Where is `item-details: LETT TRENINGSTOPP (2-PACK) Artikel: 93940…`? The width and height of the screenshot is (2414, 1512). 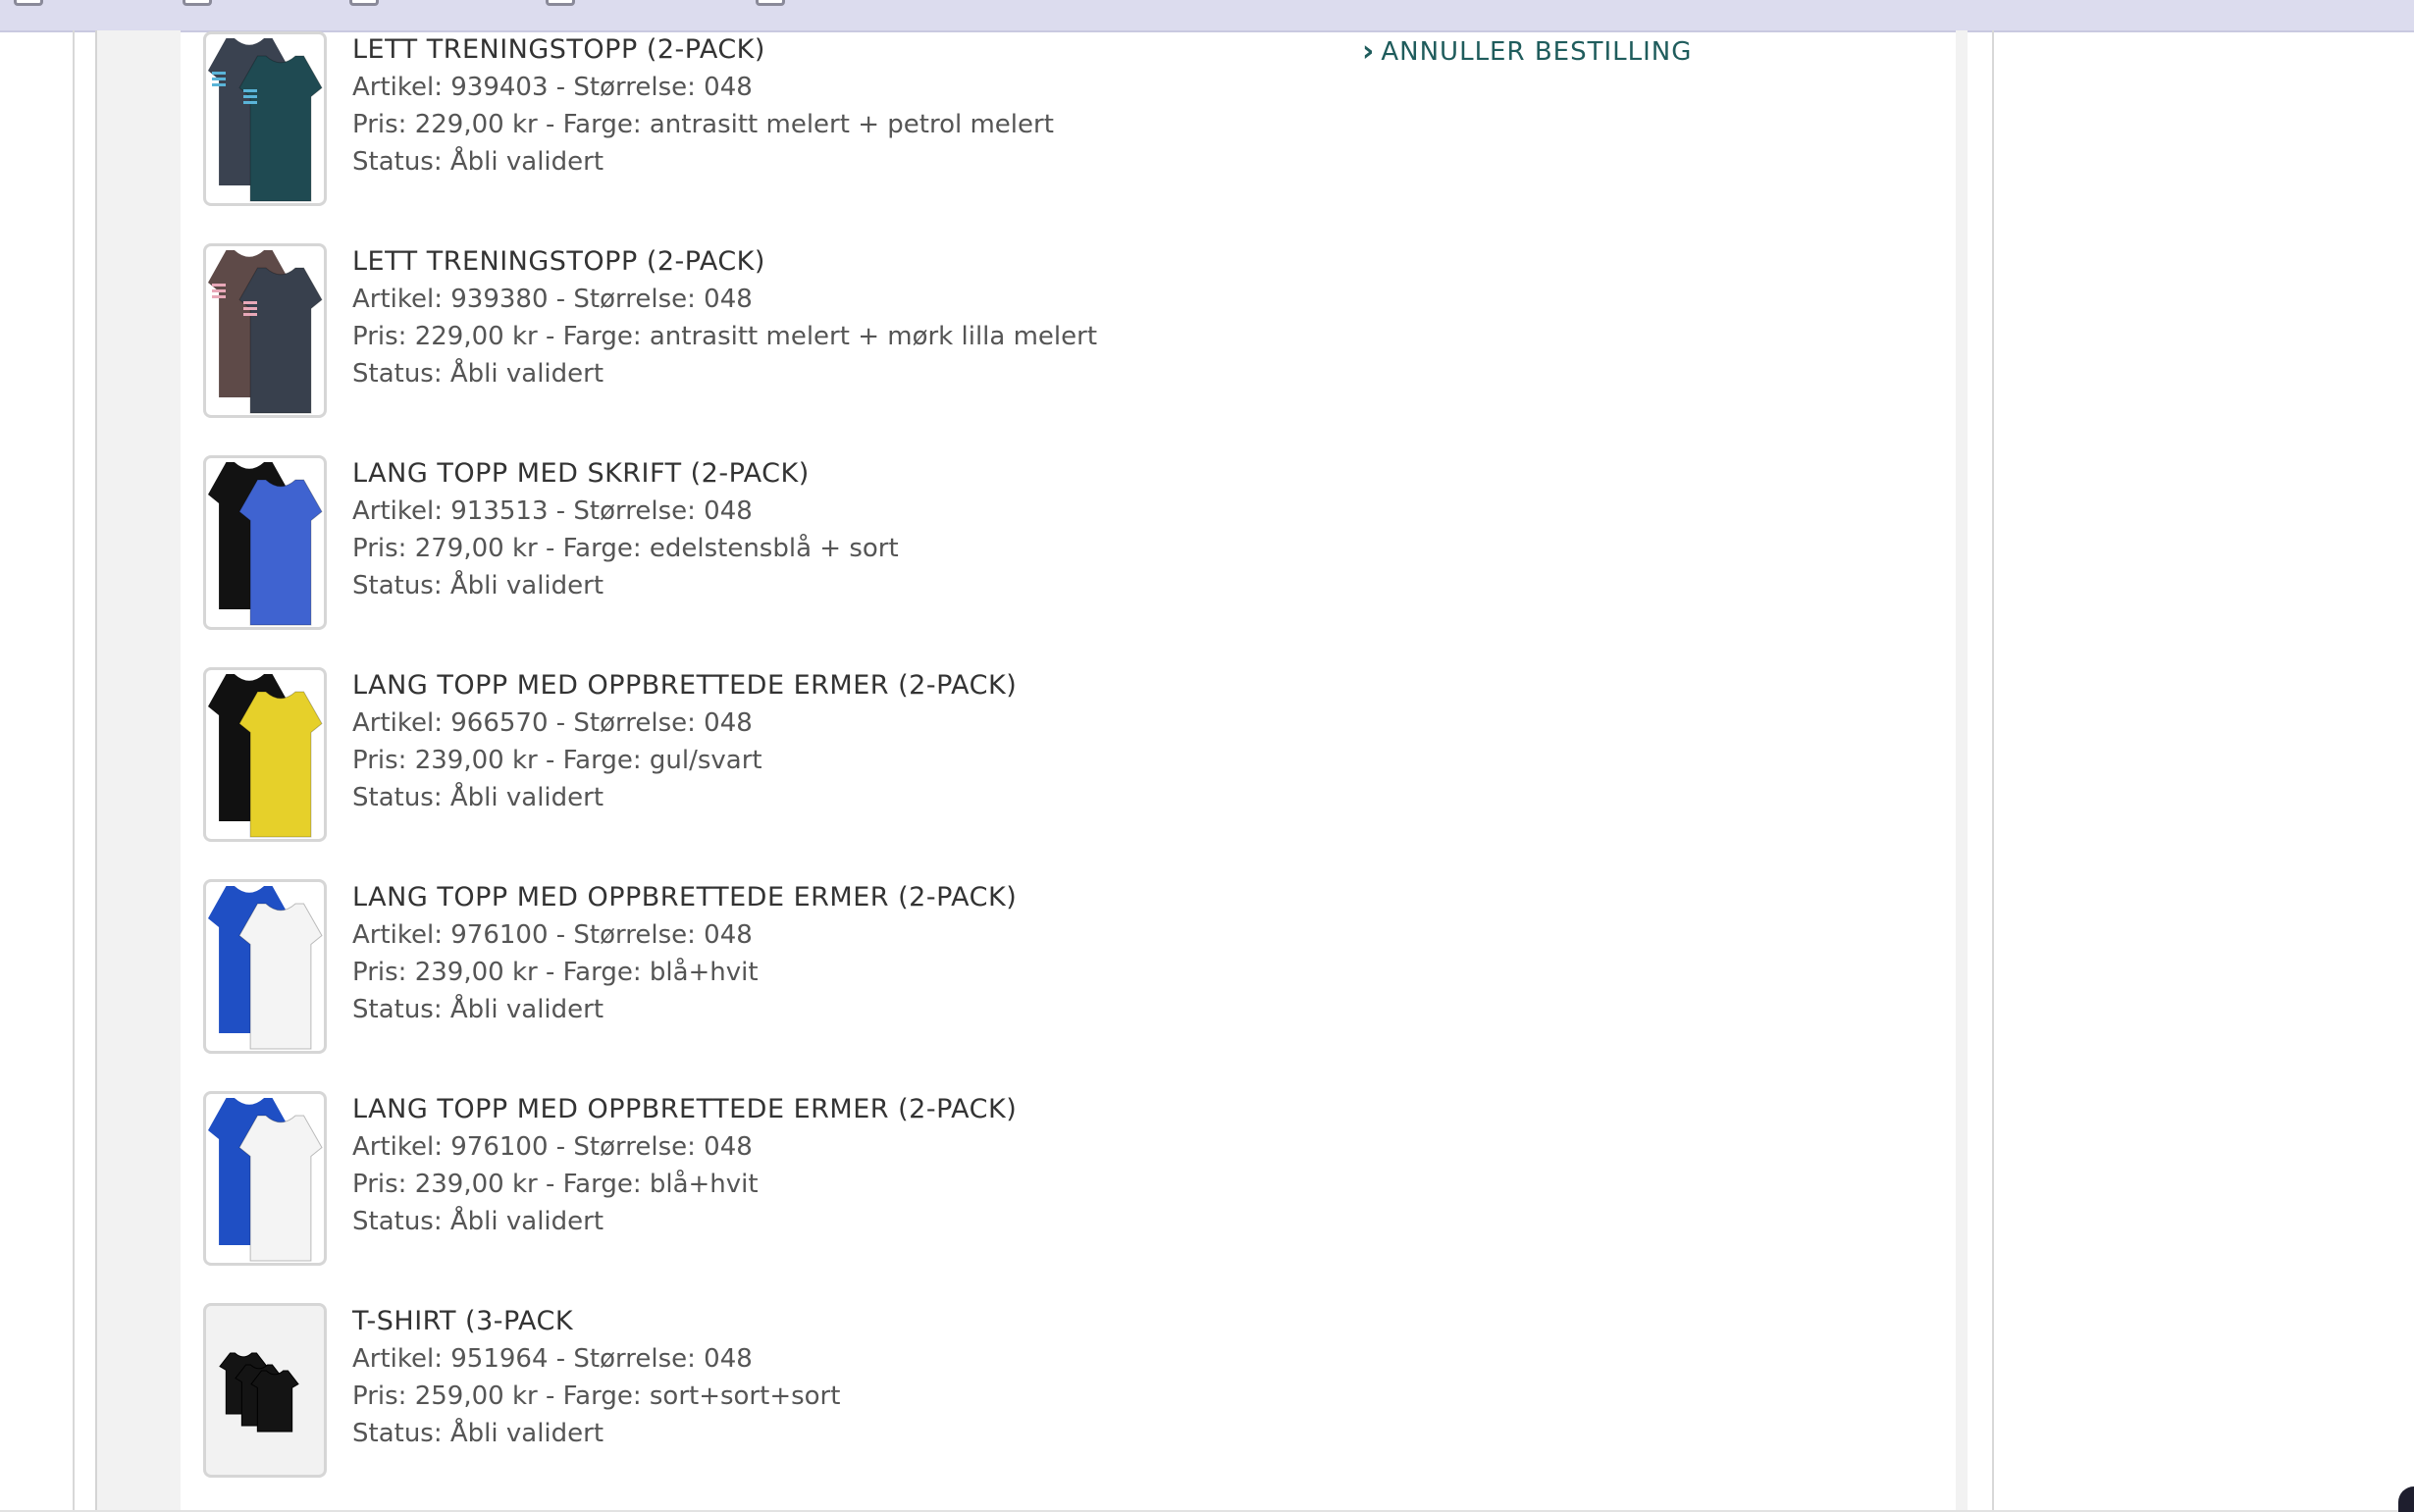
item-details: LETT TRENINGSTOPP (2-PACK) Artikel: 93940… is located at coordinates (703, 106).